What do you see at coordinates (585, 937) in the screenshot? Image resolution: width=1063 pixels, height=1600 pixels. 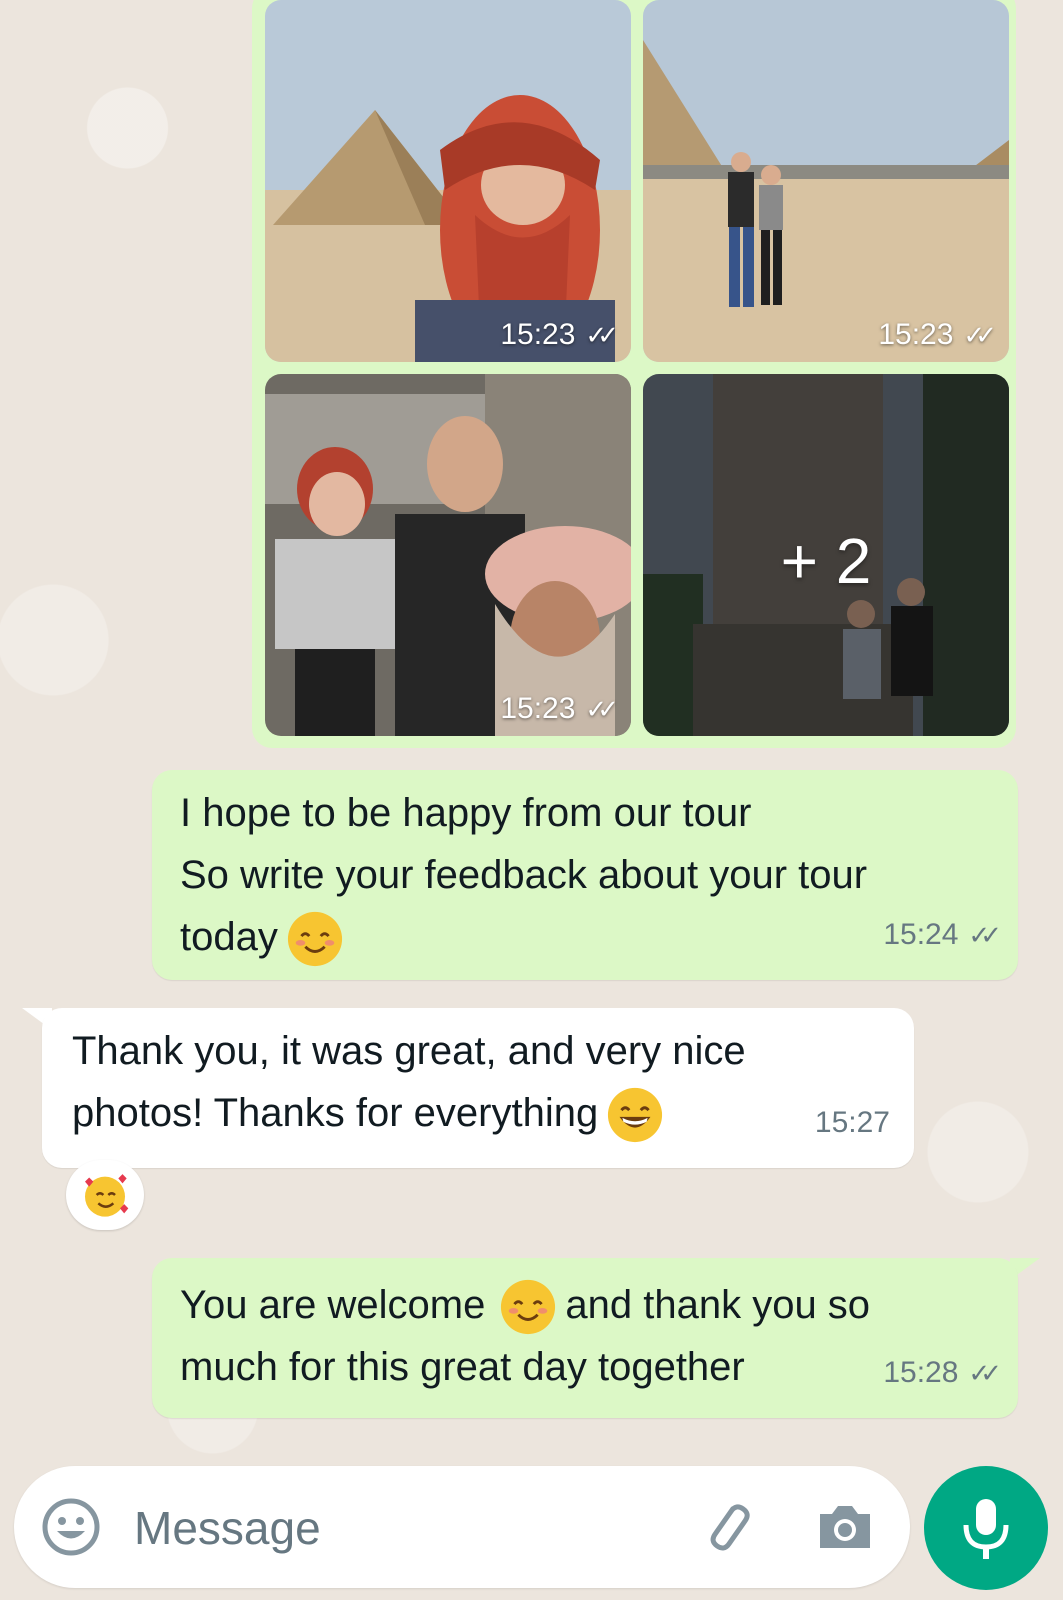 I see `message-text-line: today` at bounding box center [585, 937].